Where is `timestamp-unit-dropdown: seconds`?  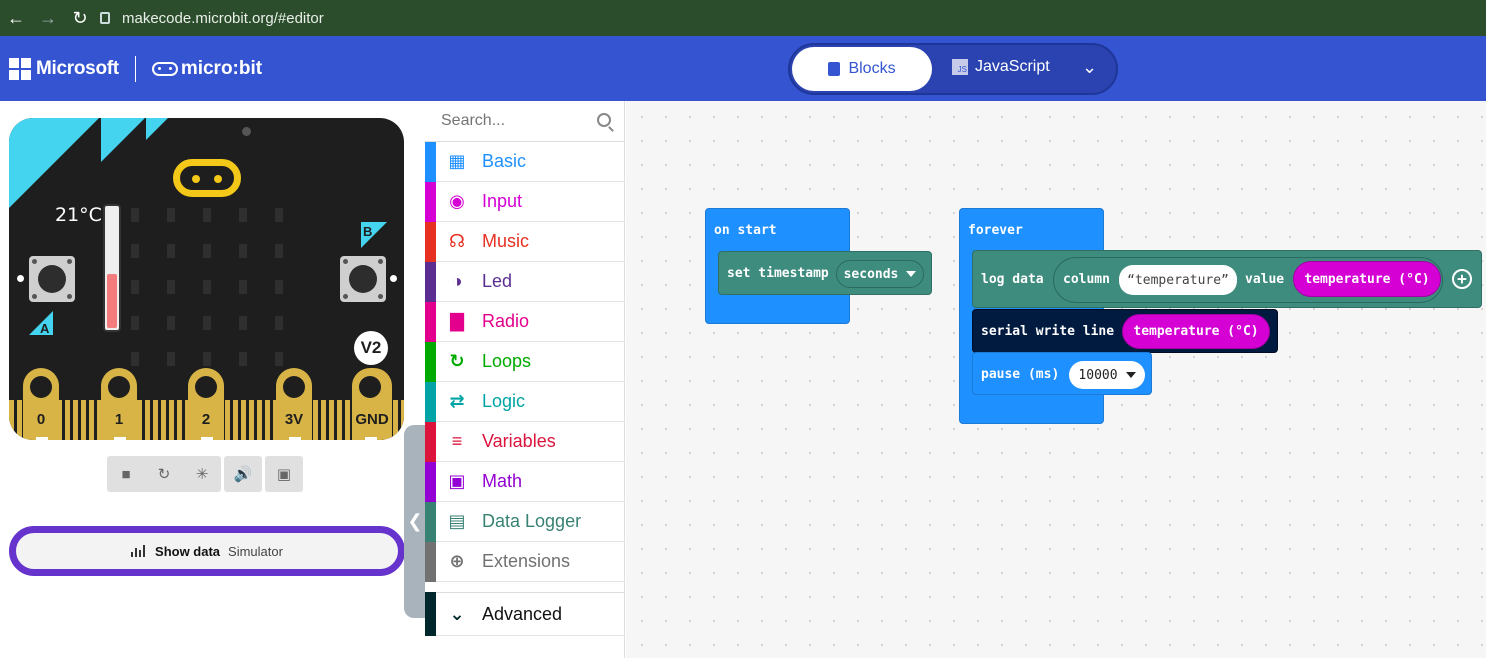
timestamp-unit-dropdown: seconds is located at coordinates (880, 274).